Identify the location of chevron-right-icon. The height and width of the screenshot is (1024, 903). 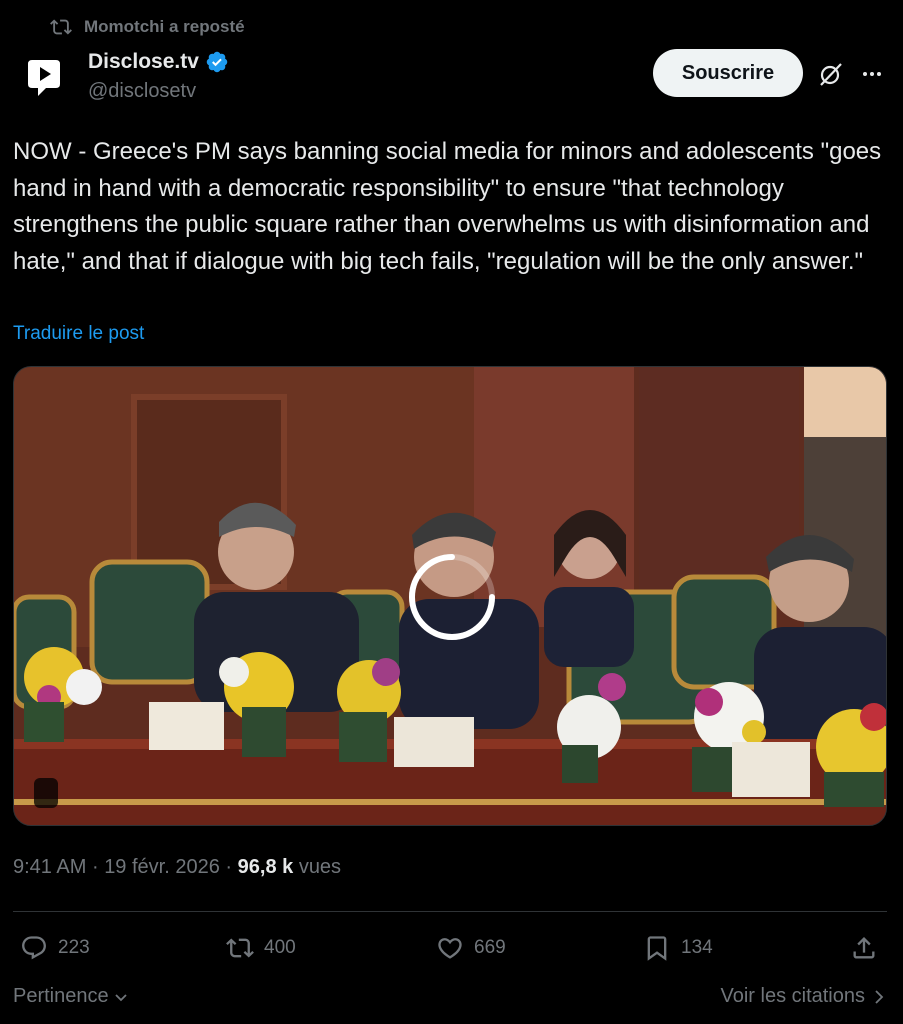
(879, 996).